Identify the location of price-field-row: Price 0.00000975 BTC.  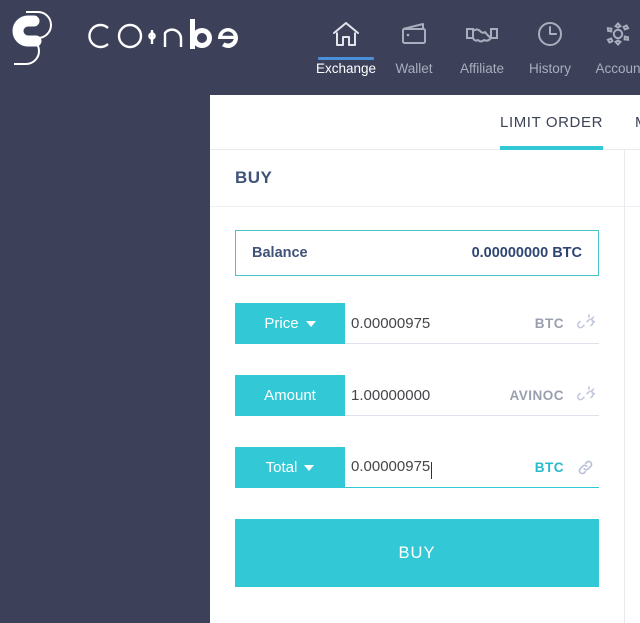
(417, 323).